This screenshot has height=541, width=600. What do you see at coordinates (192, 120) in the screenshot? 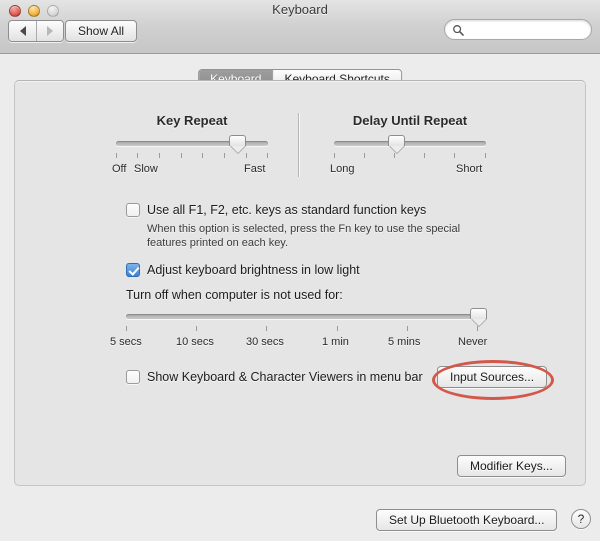
I see `key-repeat-title: Key Repeat` at bounding box center [192, 120].